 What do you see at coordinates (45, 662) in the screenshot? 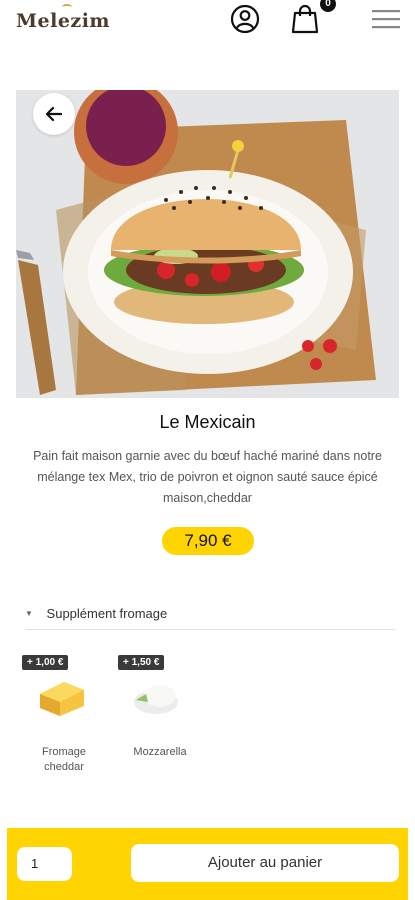
I see `option-price-badge: + 1,00 €` at bounding box center [45, 662].